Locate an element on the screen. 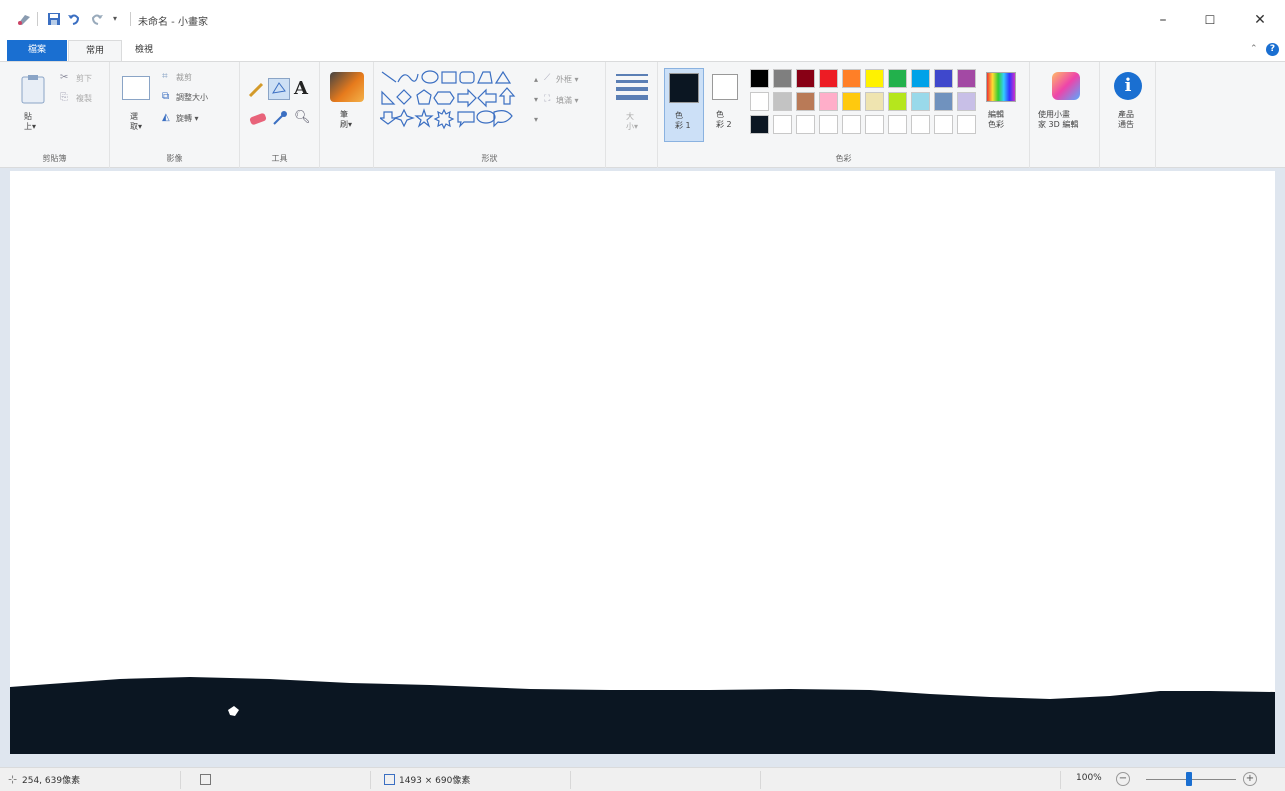  resize-button: 調整大小 is located at coordinates (192, 97).